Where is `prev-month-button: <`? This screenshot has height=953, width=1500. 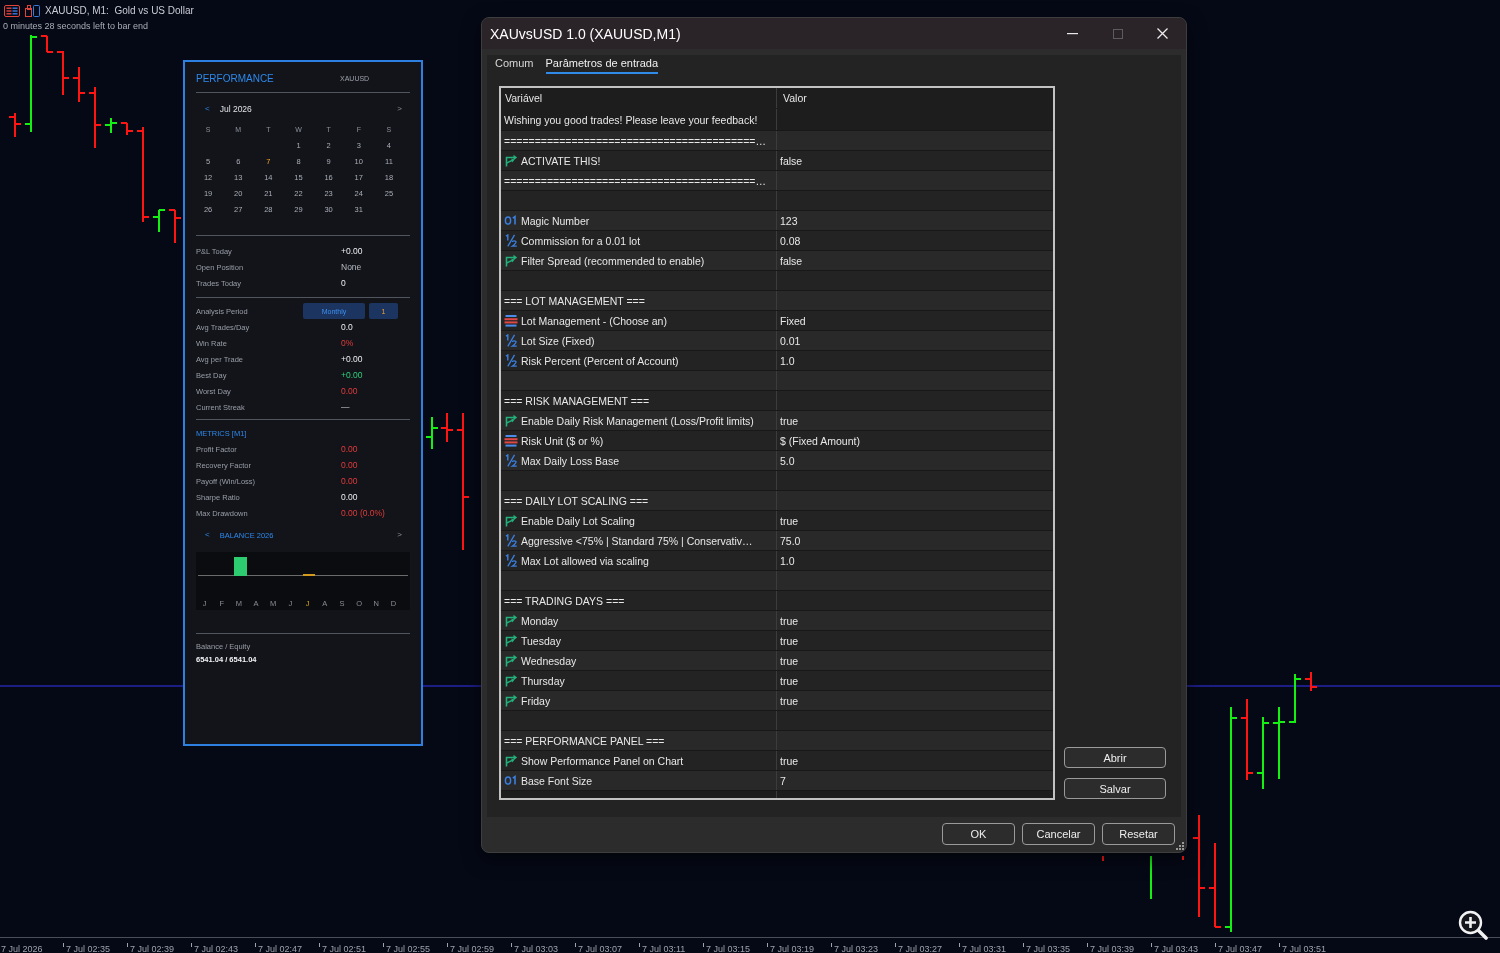
prev-month-button: < is located at coordinates (207, 109).